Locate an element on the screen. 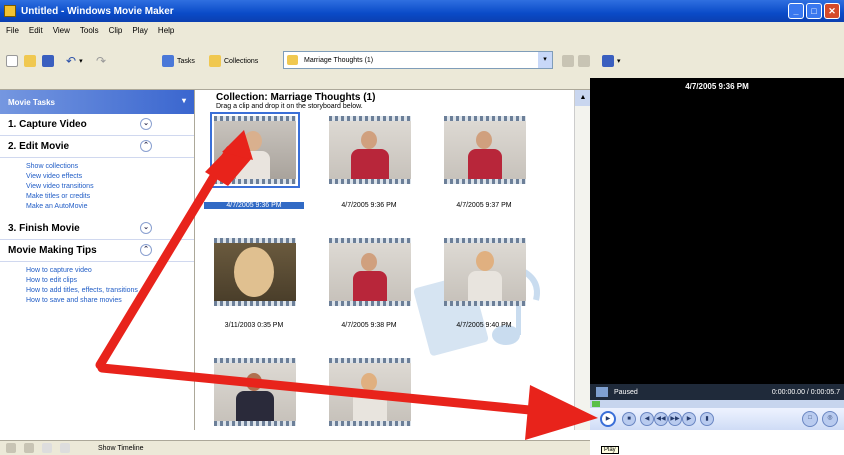  section-edit-movie: 2. Edit Movie ⌃ is located at coordinates (97, 147).